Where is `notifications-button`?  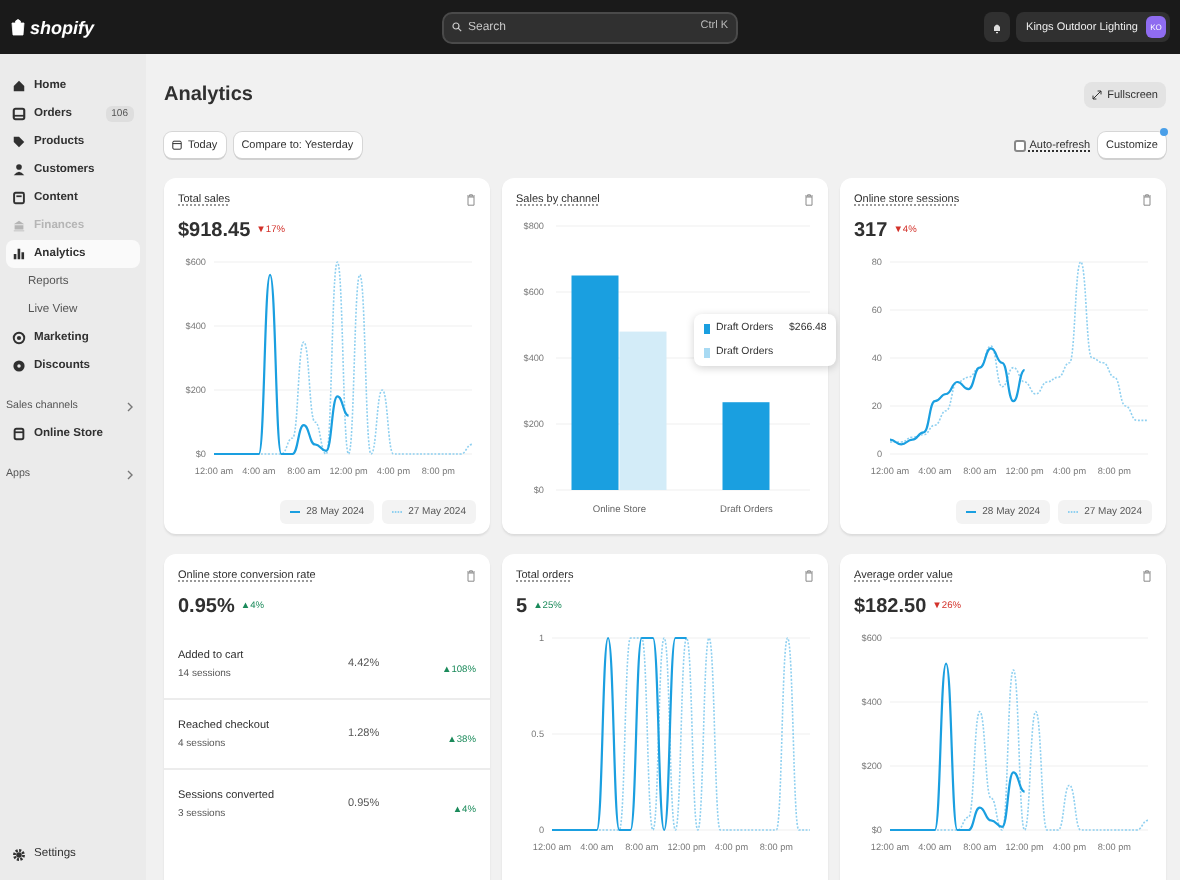 notifications-button is located at coordinates (997, 27).